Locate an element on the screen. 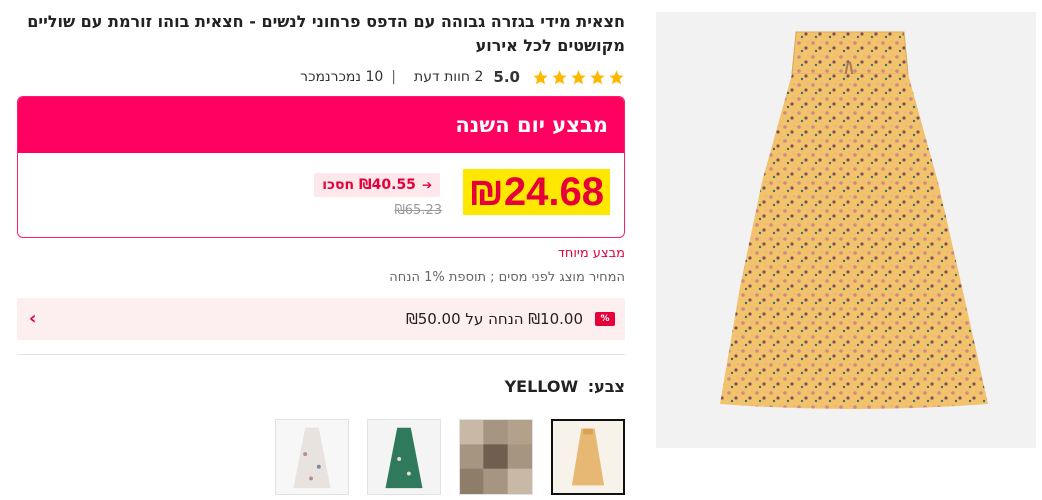 The image size is (1042, 500). color-swatches is located at coordinates (321, 457).